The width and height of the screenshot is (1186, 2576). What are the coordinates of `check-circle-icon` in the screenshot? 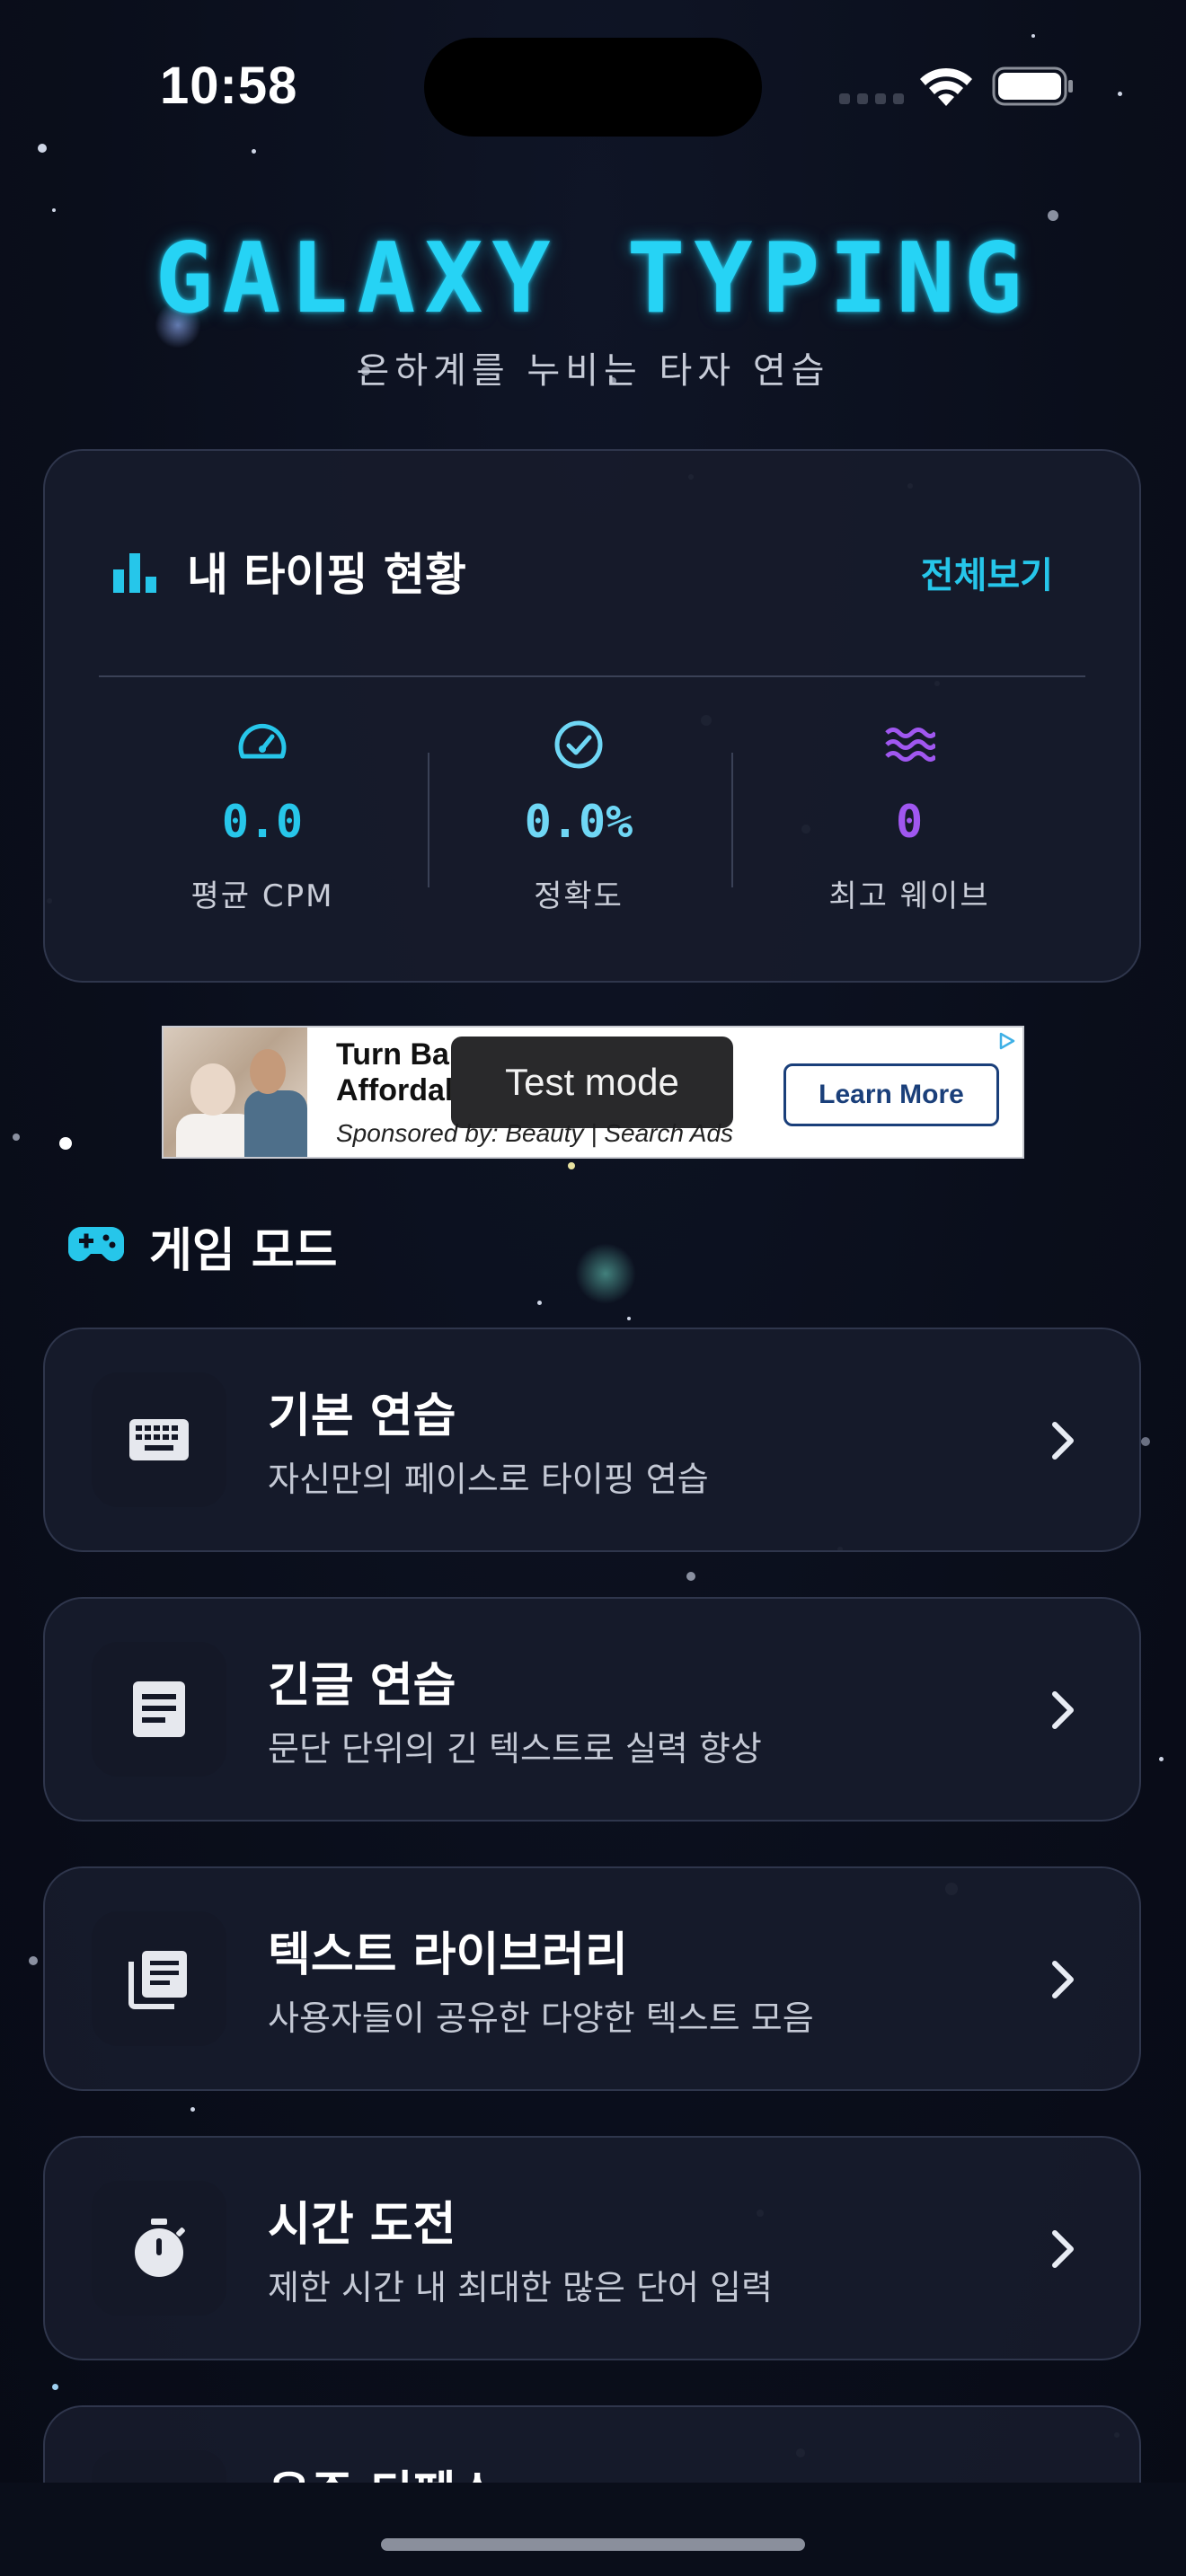 It's located at (578, 744).